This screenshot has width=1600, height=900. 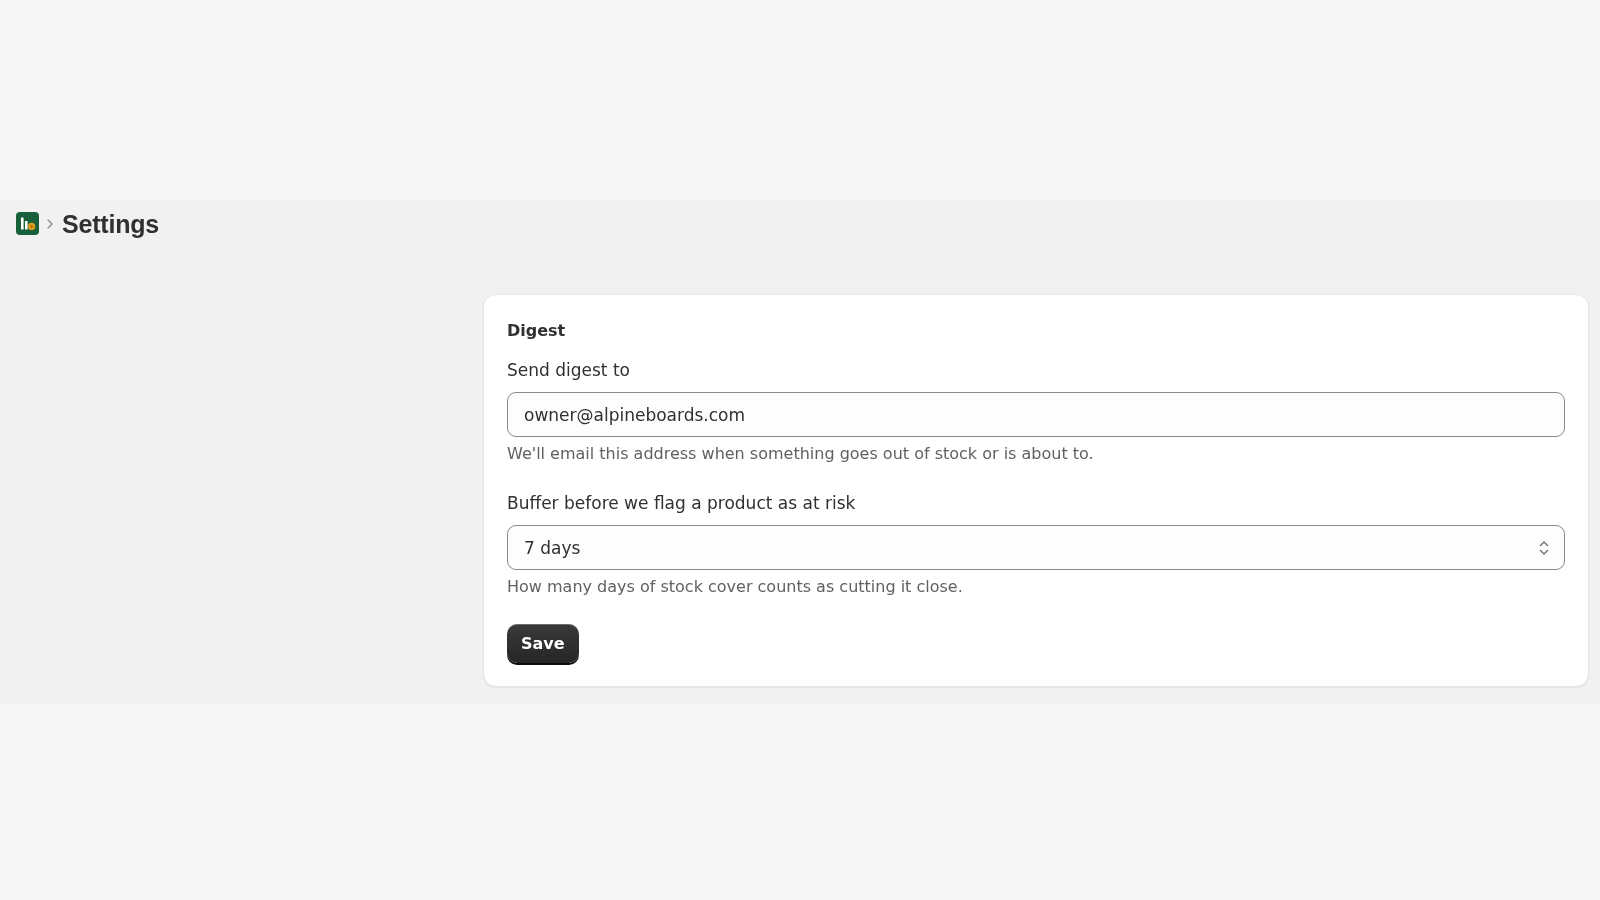 What do you see at coordinates (735, 587) in the screenshot?
I see `help-text: How many days of stock cover counts as cutting it close.` at bounding box center [735, 587].